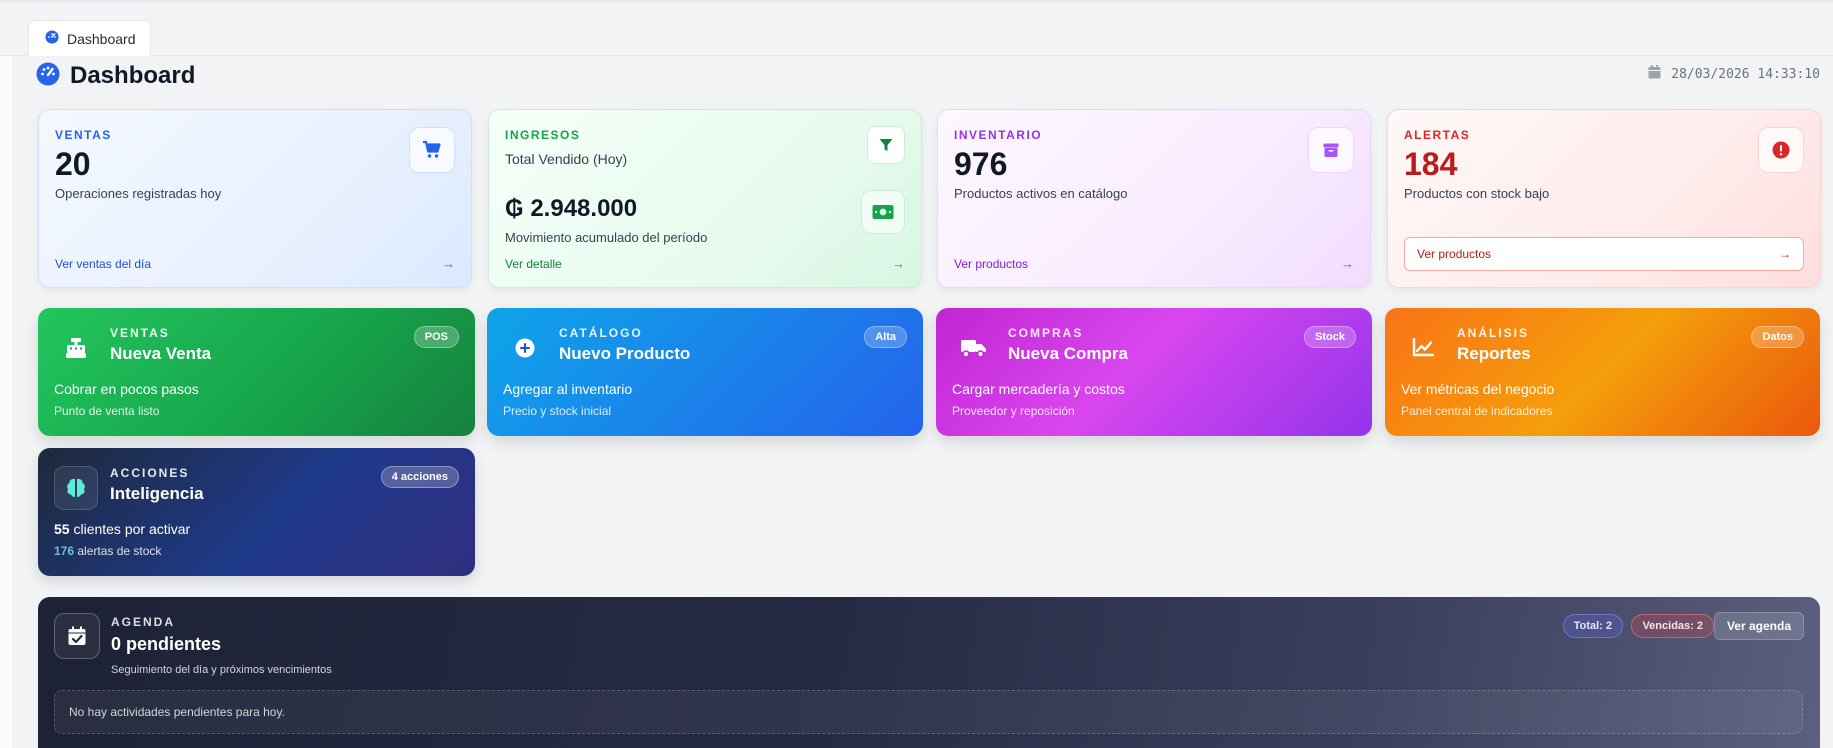 The width and height of the screenshot is (1833, 748). What do you see at coordinates (101, 38) in the screenshot?
I see `tab-label: Dashboard` at bounding box center [101, 38].